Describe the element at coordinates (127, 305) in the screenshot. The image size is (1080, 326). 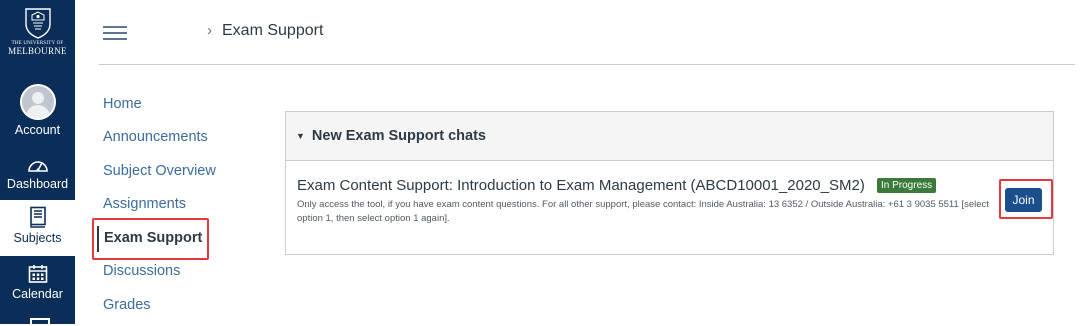
I see `subject-nav-grades: Grades` at that location.